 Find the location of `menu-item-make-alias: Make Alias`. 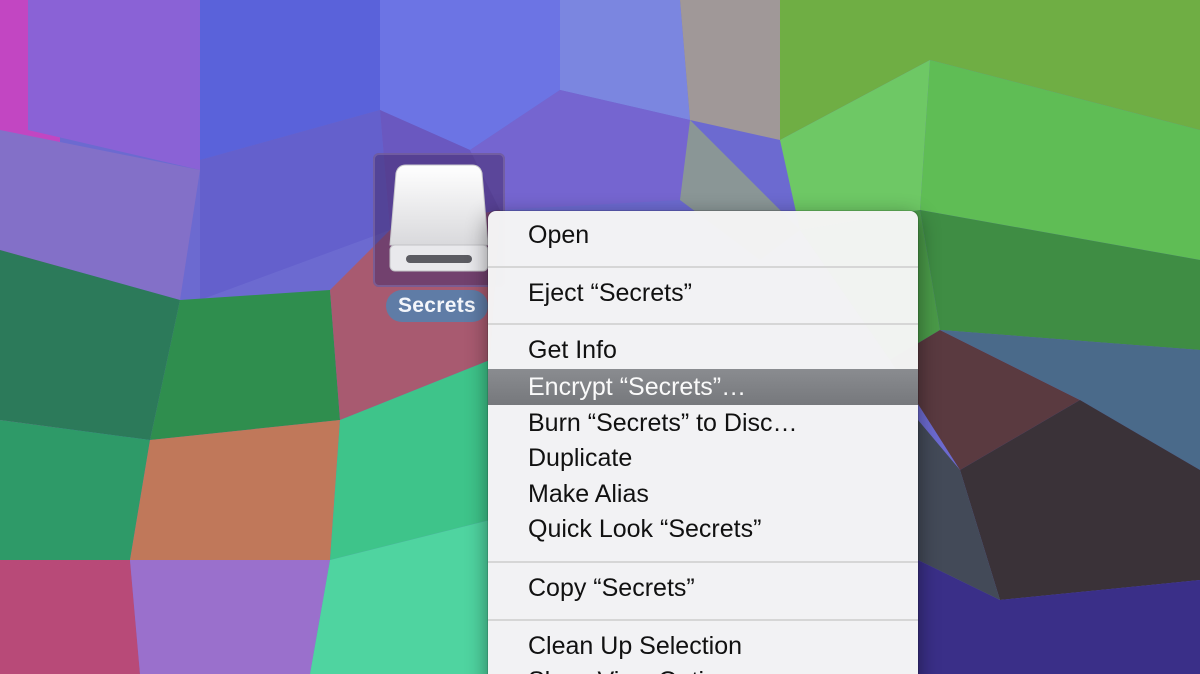

menu-item-make-alias: Make Alias is located at coordinates (703, 494).